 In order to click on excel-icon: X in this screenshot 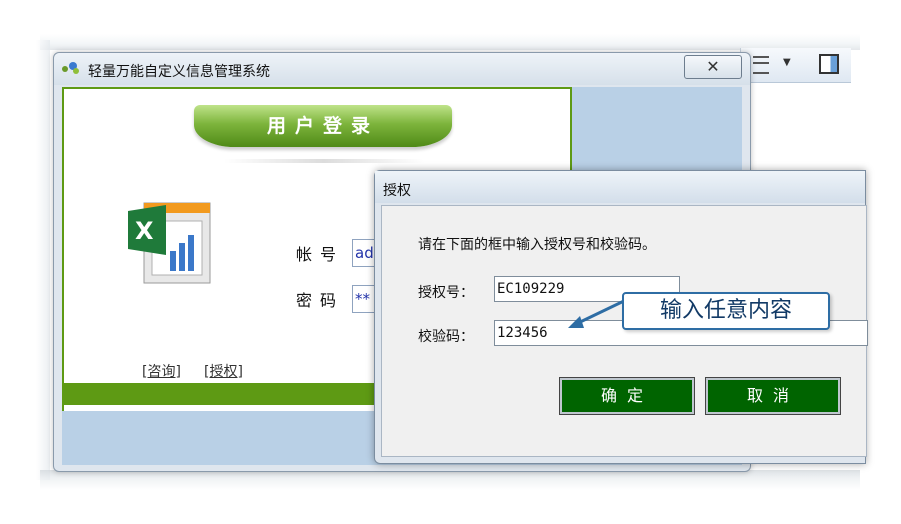, I will do `click(169, 243)`.